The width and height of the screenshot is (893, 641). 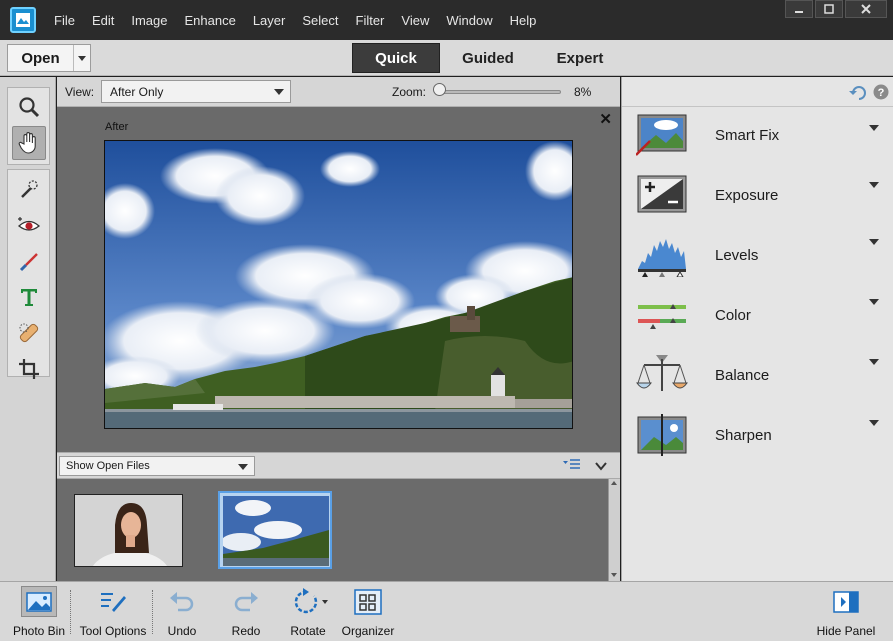 What do you see at coordinates (113, 631) in the screenshot?
I see `tool-options-label: Tool Options` at bounding box center [113, 631].